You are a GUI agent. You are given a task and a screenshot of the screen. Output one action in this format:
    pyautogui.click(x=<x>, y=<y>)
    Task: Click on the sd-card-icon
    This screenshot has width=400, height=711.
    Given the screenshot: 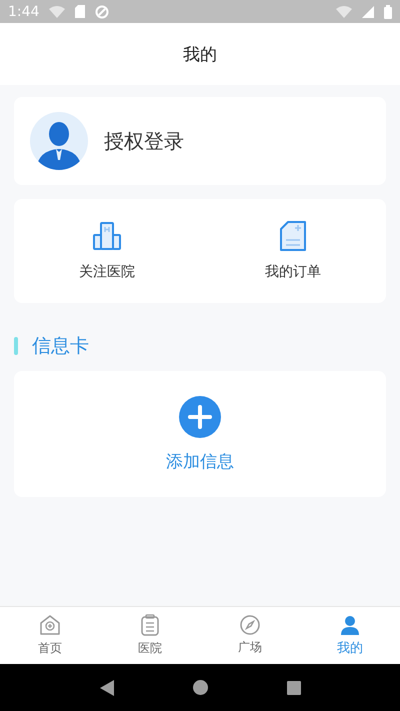 What is the action you would take?
    pyautogui.click(x=80, y=11)
    